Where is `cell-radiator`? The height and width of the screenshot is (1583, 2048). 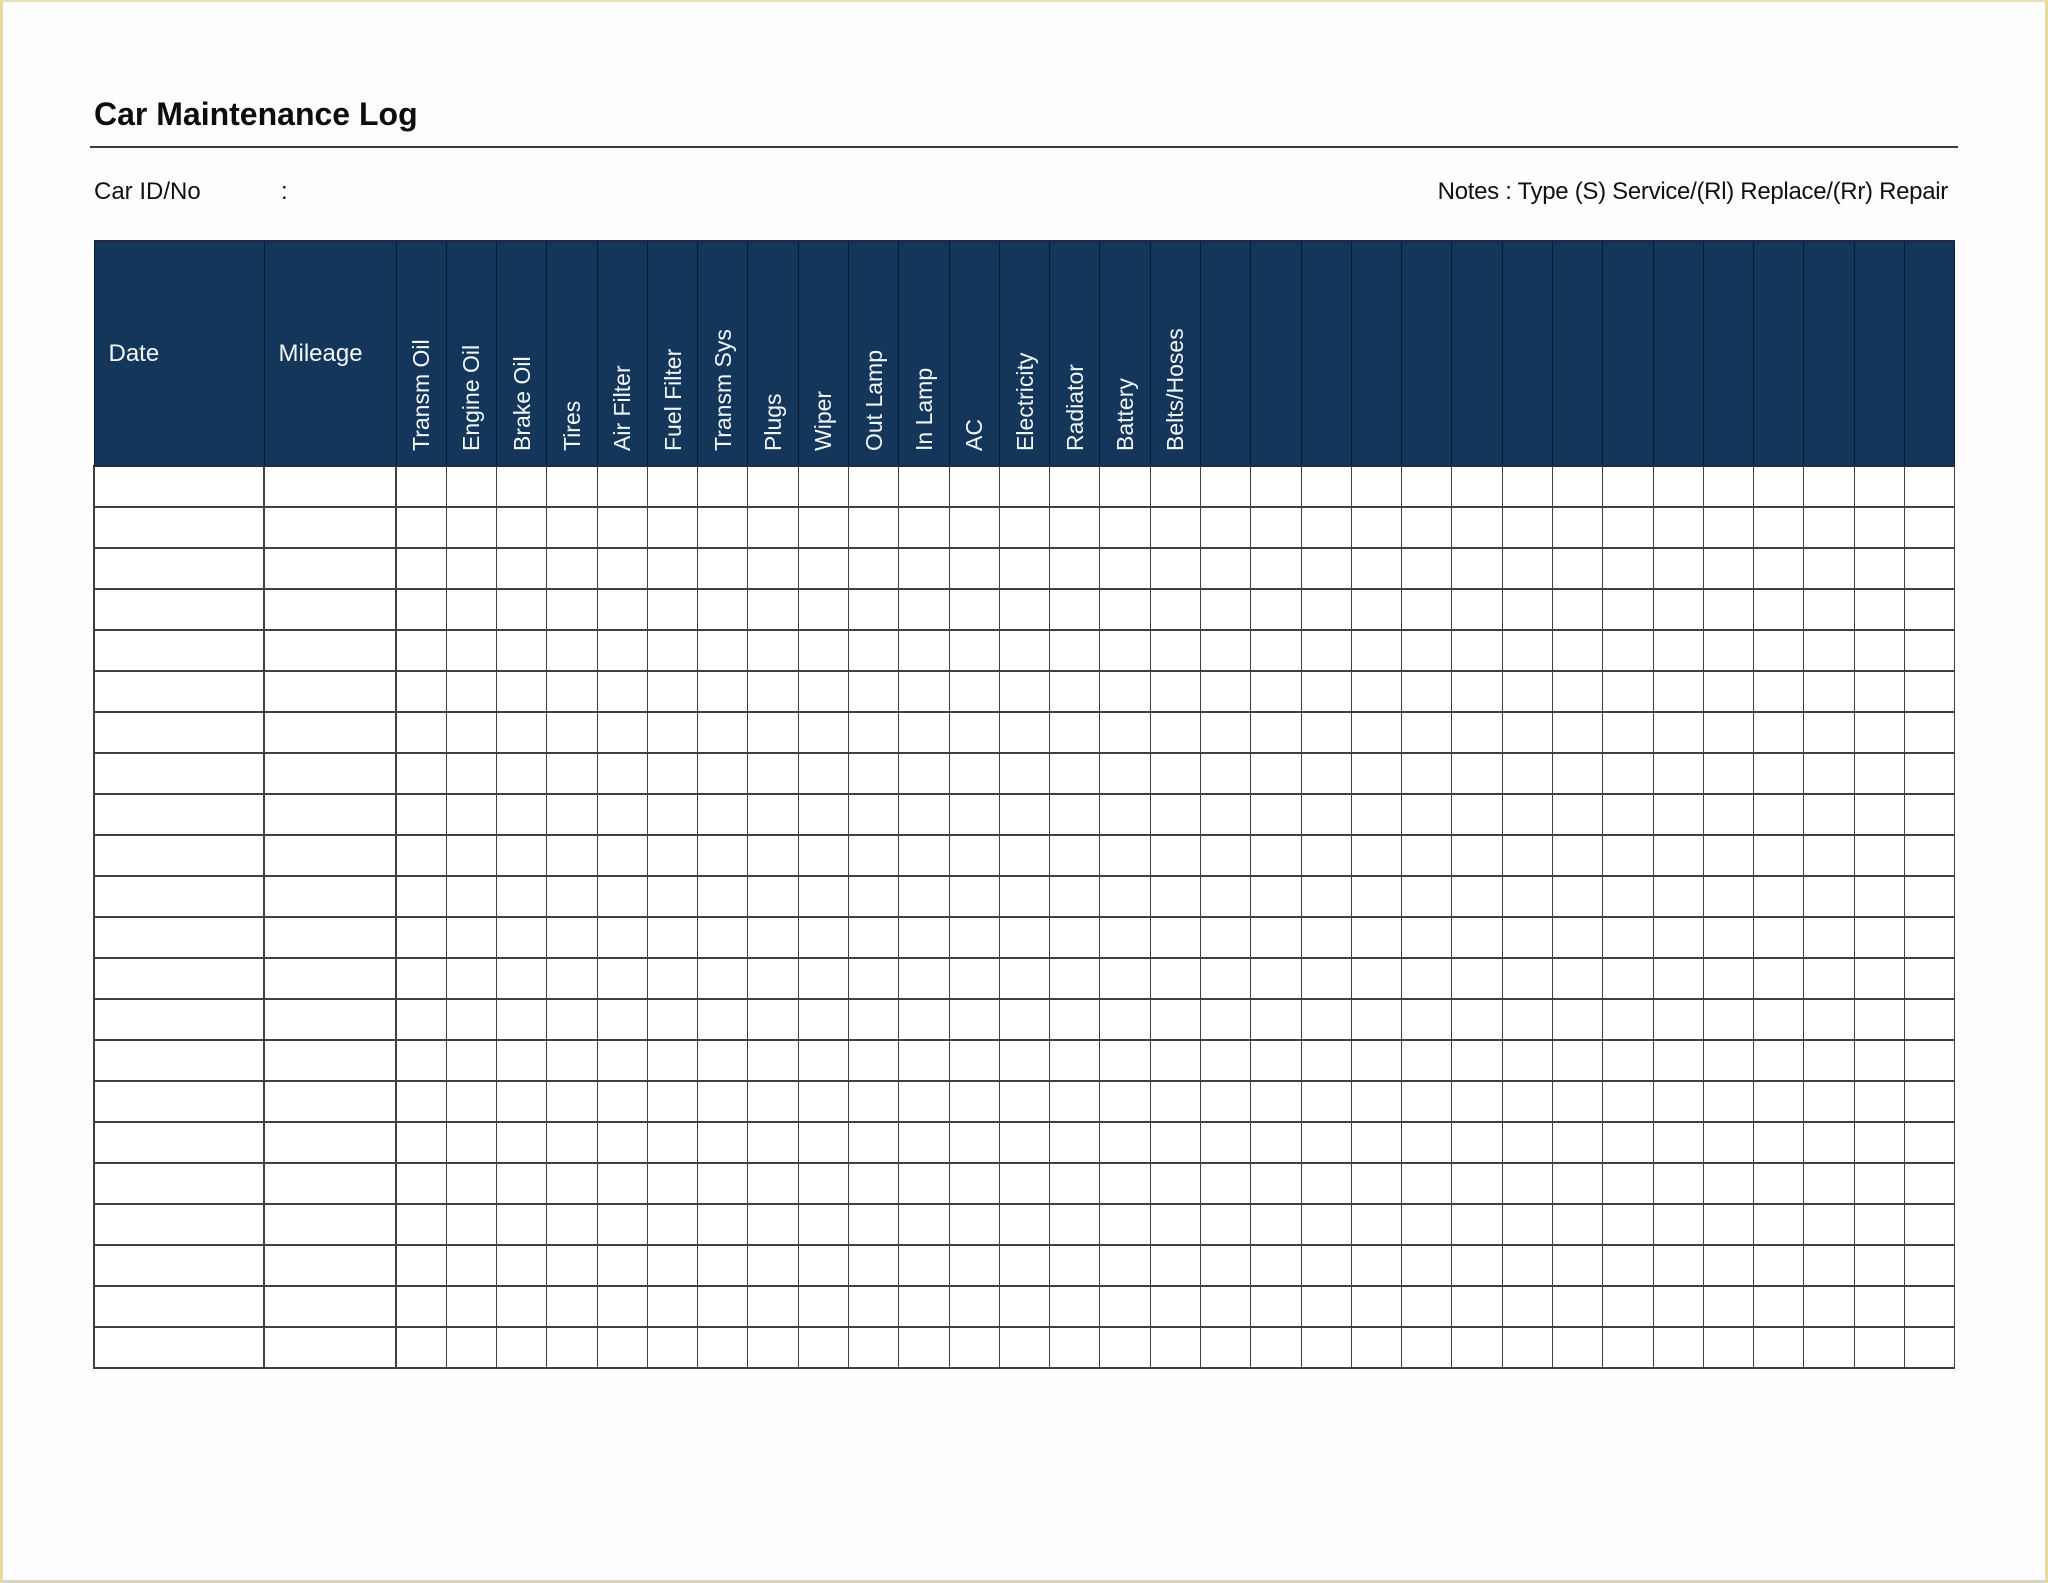 cell-radiator is located at coordinates (1075, 691).